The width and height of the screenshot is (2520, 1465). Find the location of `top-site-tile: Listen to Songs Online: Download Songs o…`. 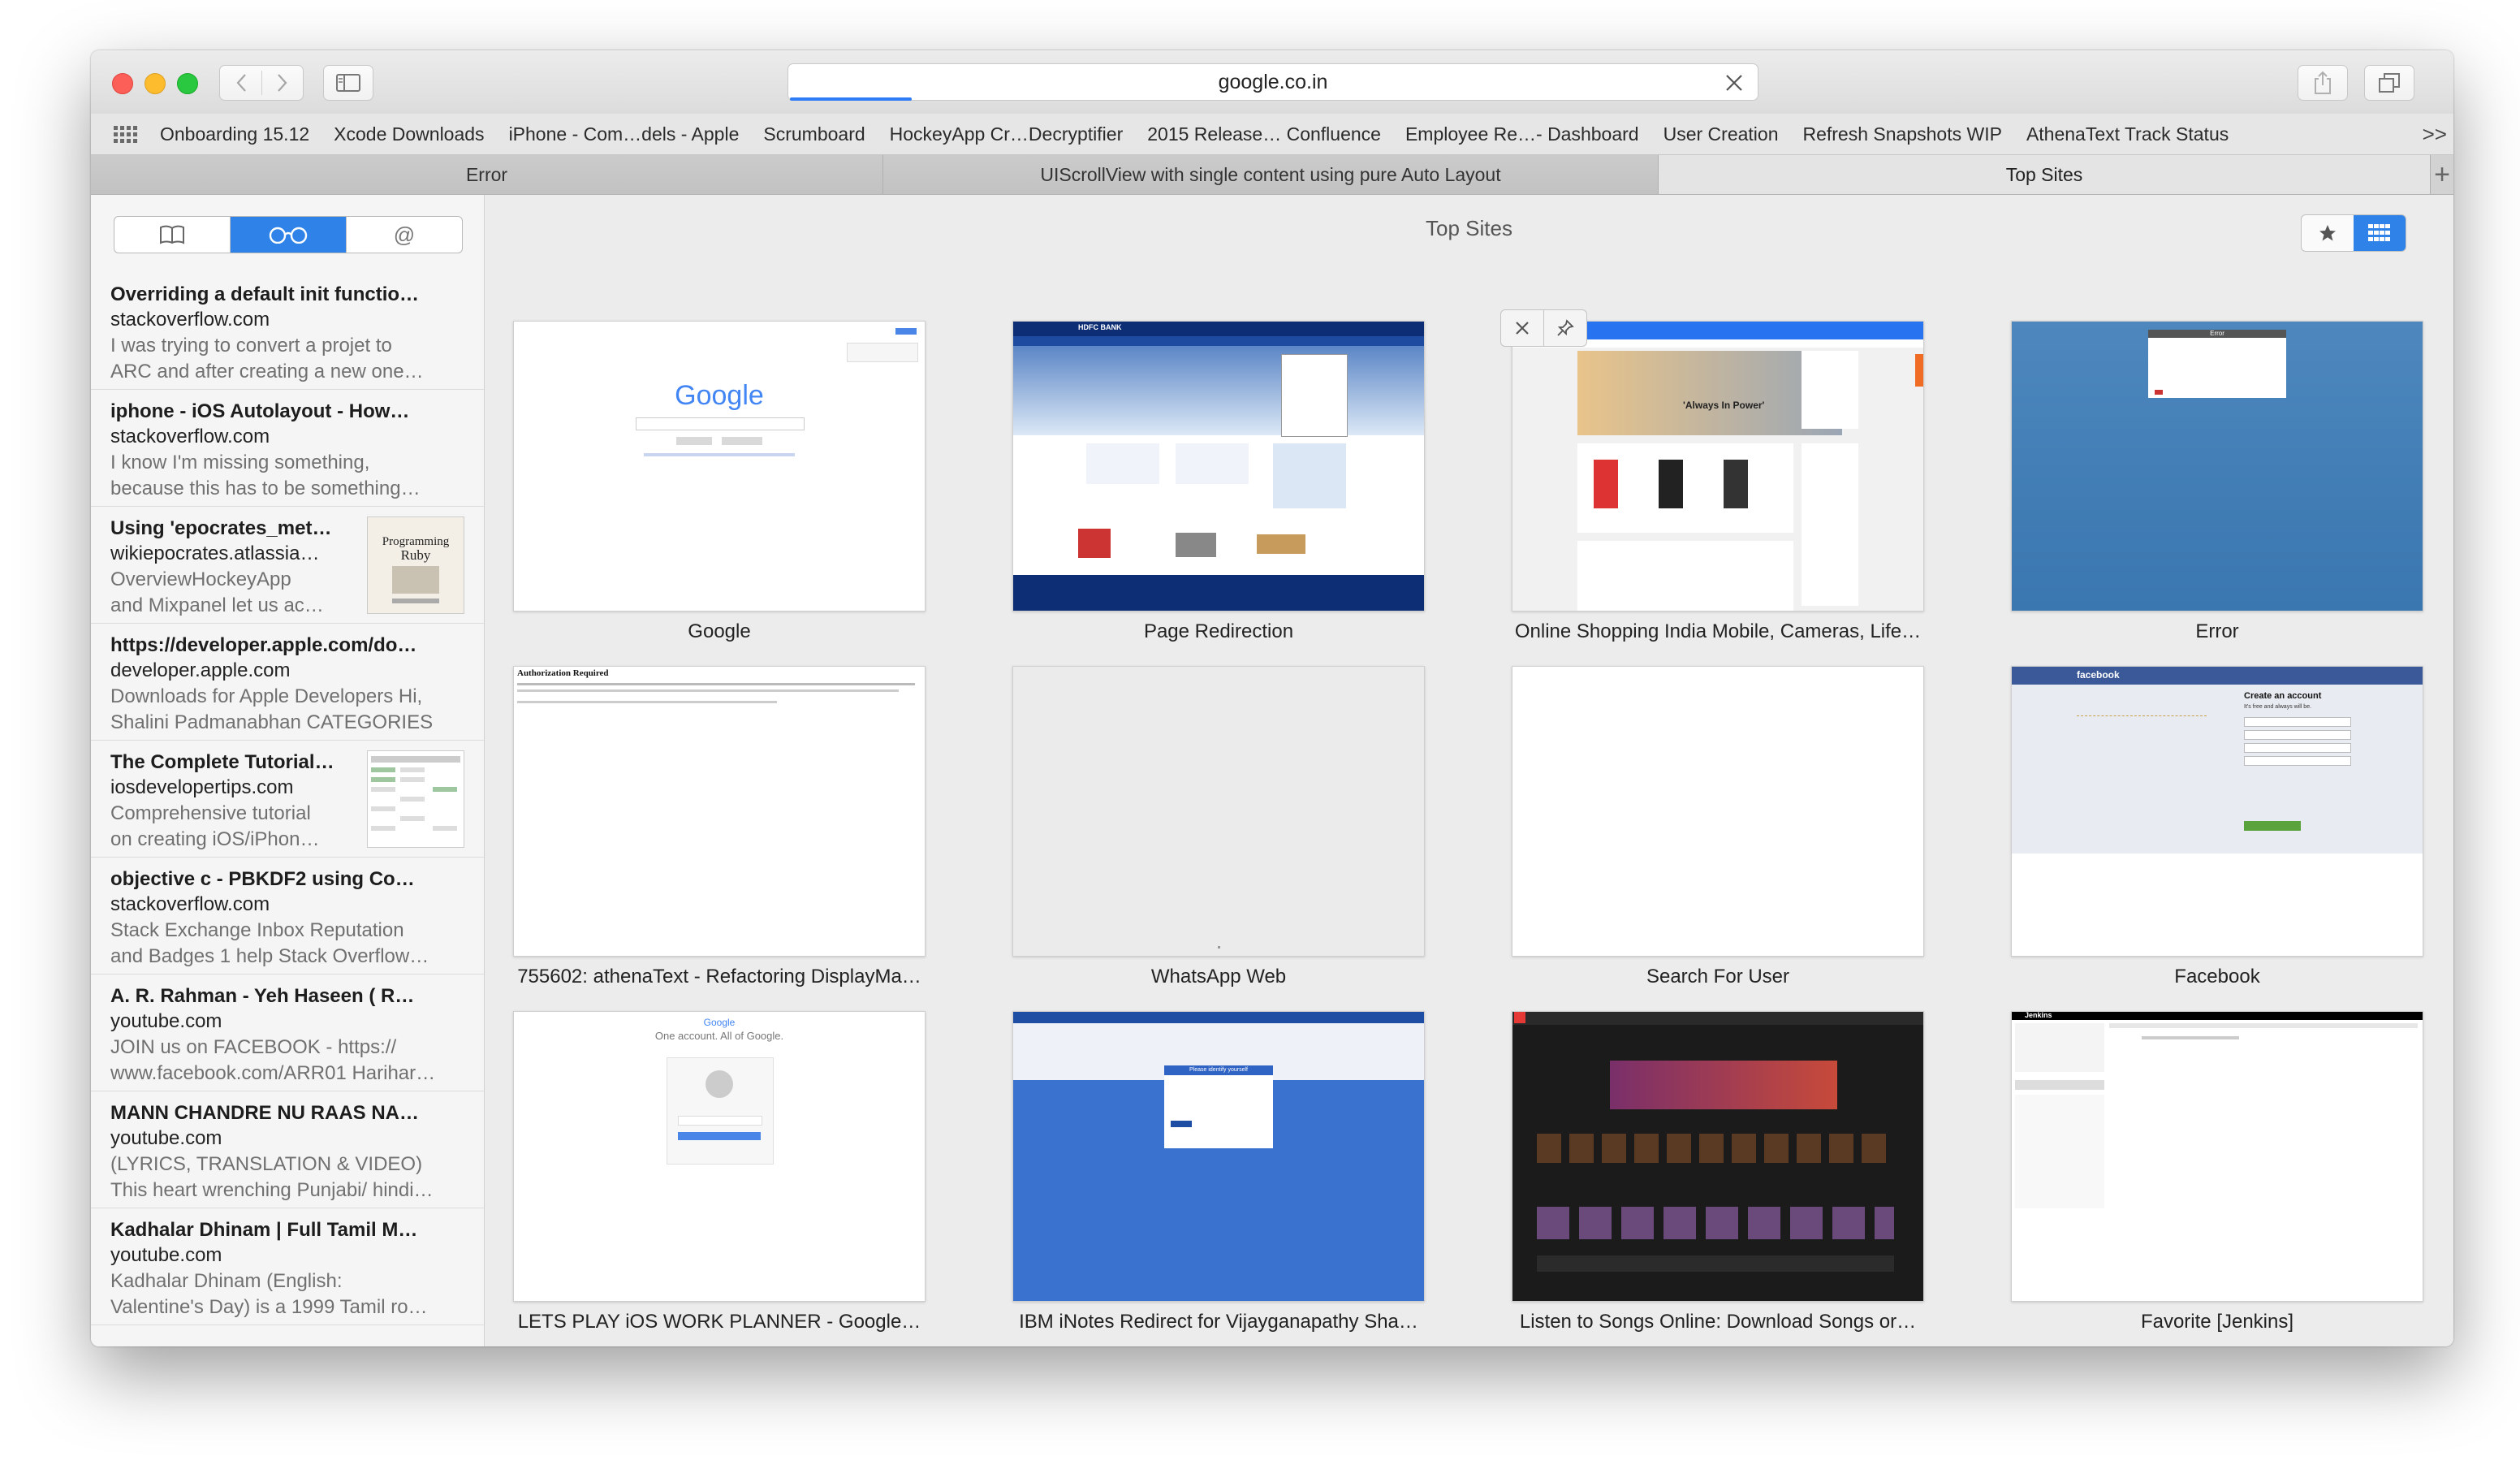

top-site-tile: Listen to Songs Online: Download Songs o… is located at coordinates (1718, 1172).